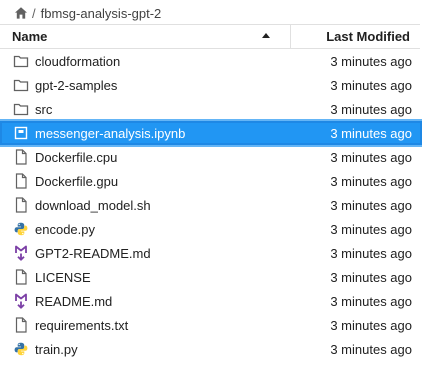 The image size is (422, 366). What do you see at coordinates (211, 277) in the screenshot?
I see `file-row: LICENSE 3 minutes ago` at bounding box center [211, 277].